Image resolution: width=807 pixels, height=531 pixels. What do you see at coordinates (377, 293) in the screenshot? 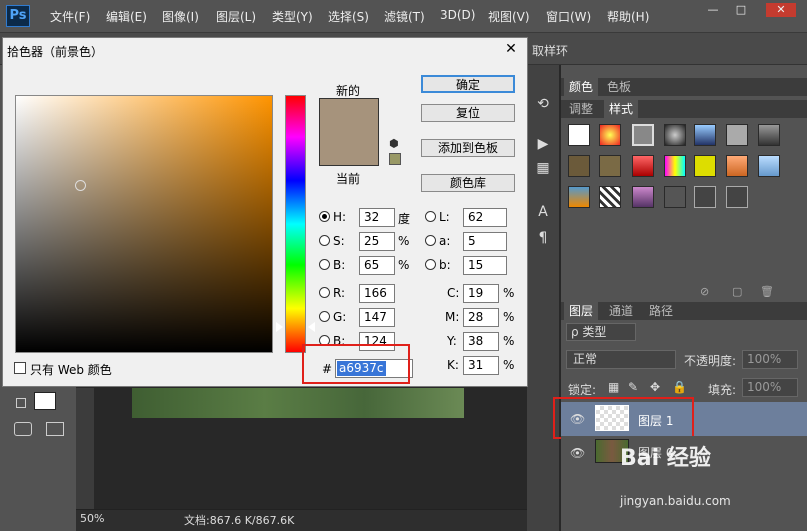
I see `r-input: 166` at bounding box center [377, 293].